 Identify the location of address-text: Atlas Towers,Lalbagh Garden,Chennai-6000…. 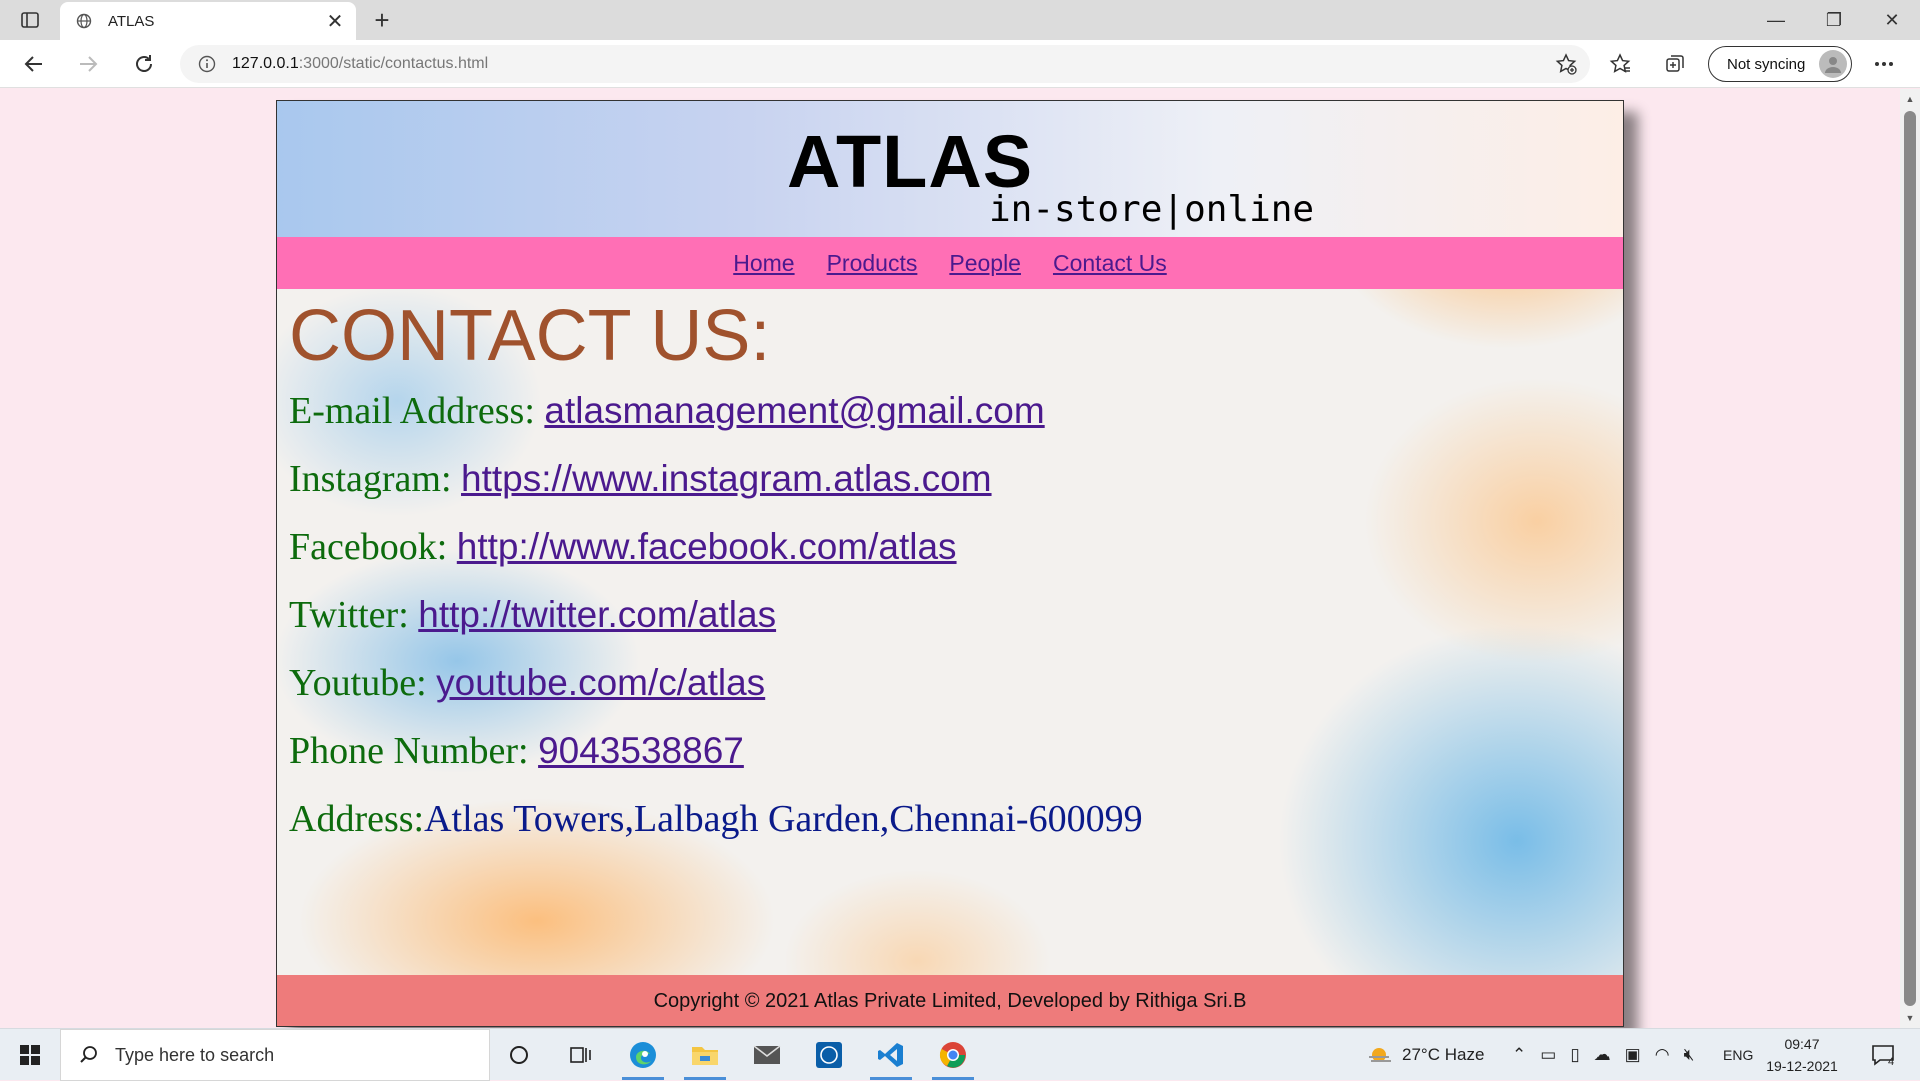
(783, 819).